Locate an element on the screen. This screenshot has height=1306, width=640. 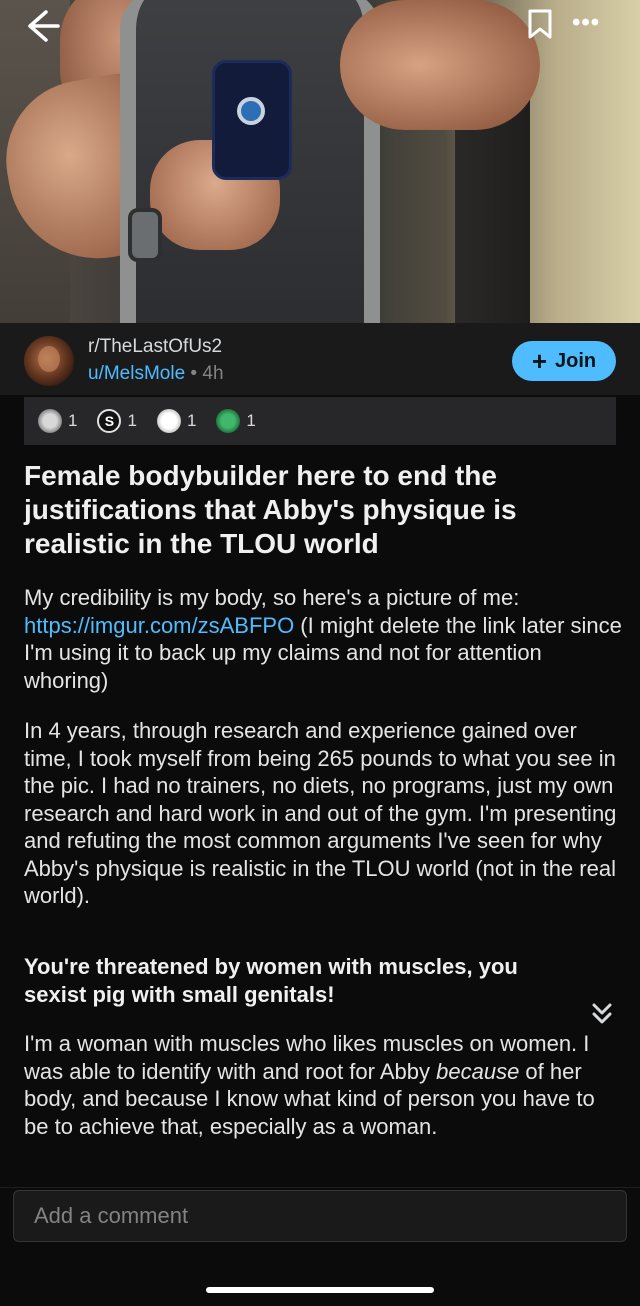
top-bar: ••• is located at coordinates (320, 26).